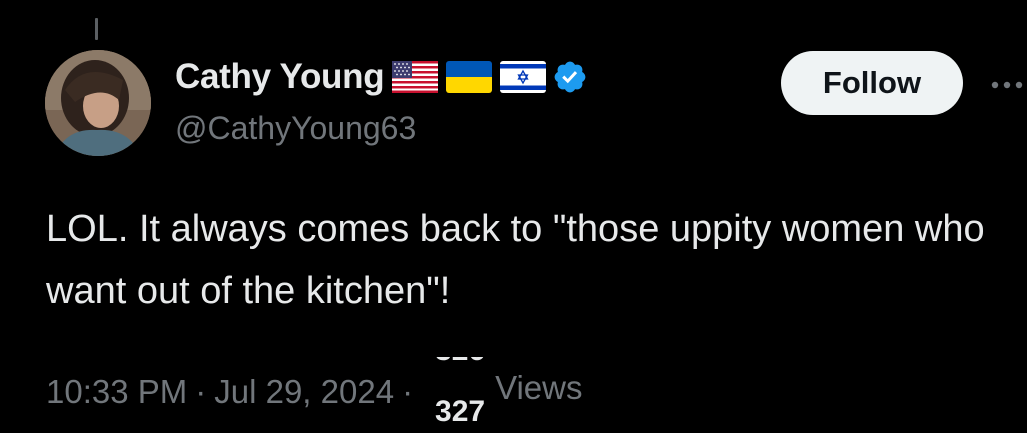 This screenshot has width=1027, height=433. What do you see at coordinates (469, 77) in the screenshot?
I see `ukraine-flag-icon` at bounding box center [469, 77].